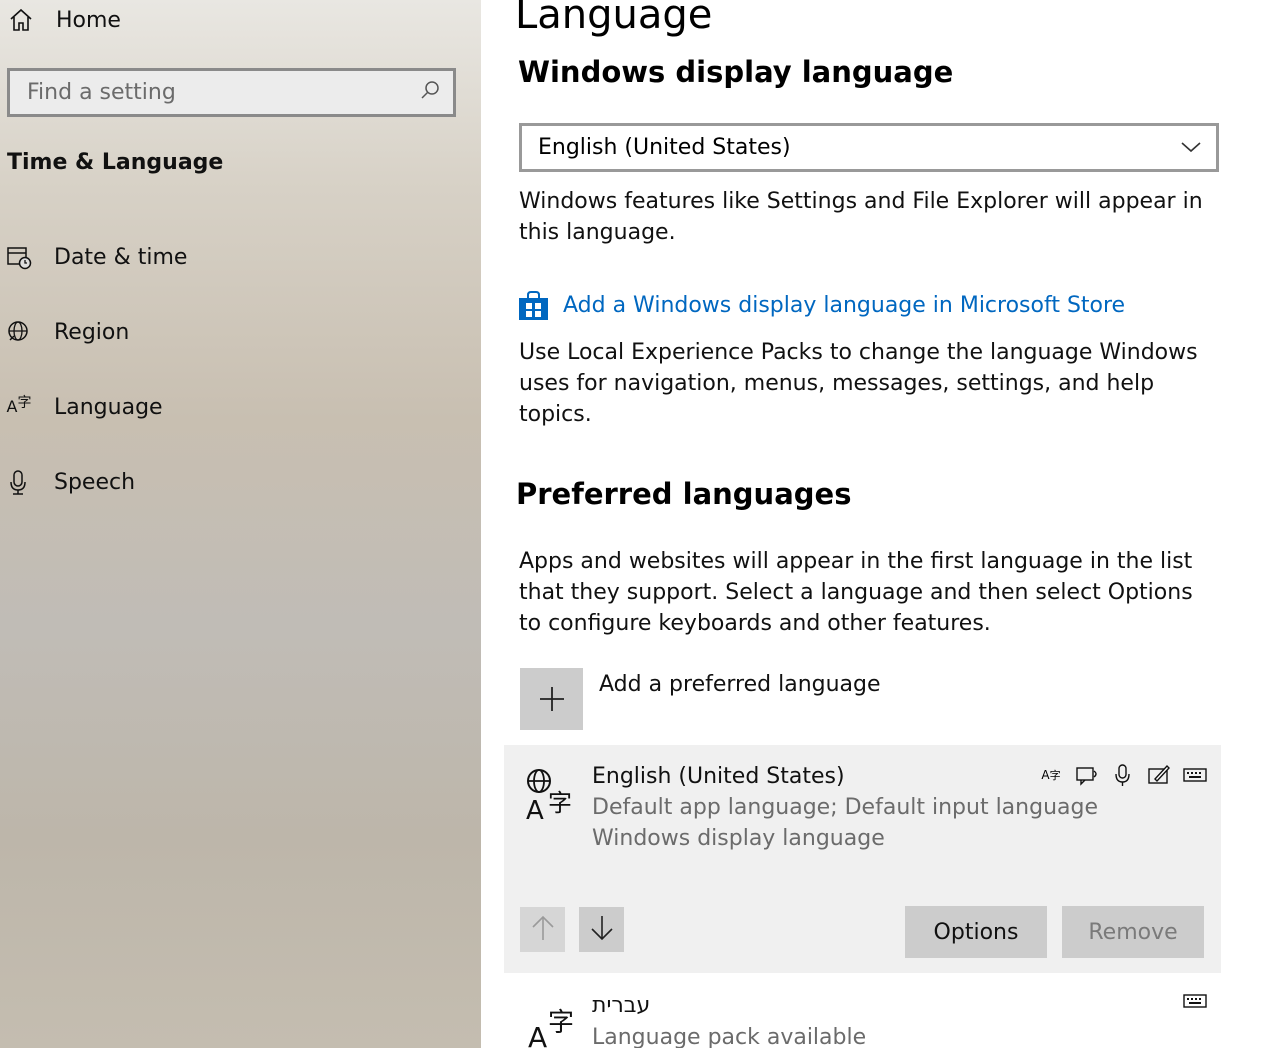 This screenshot has height=1048, width=1264. Describe the element at coordinates (976, 932) in the screenshot. I see `options-button: Options` at that location.